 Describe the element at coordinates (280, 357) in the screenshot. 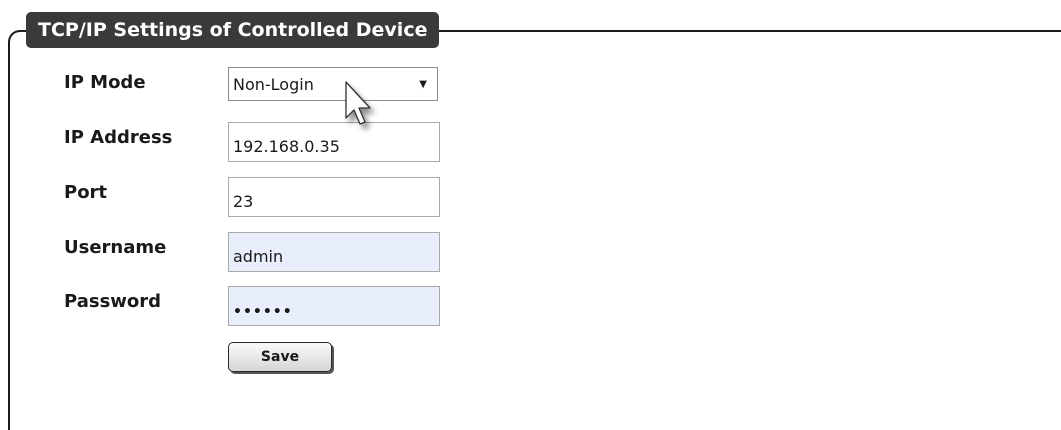

I see `save-button: Save` at that location.